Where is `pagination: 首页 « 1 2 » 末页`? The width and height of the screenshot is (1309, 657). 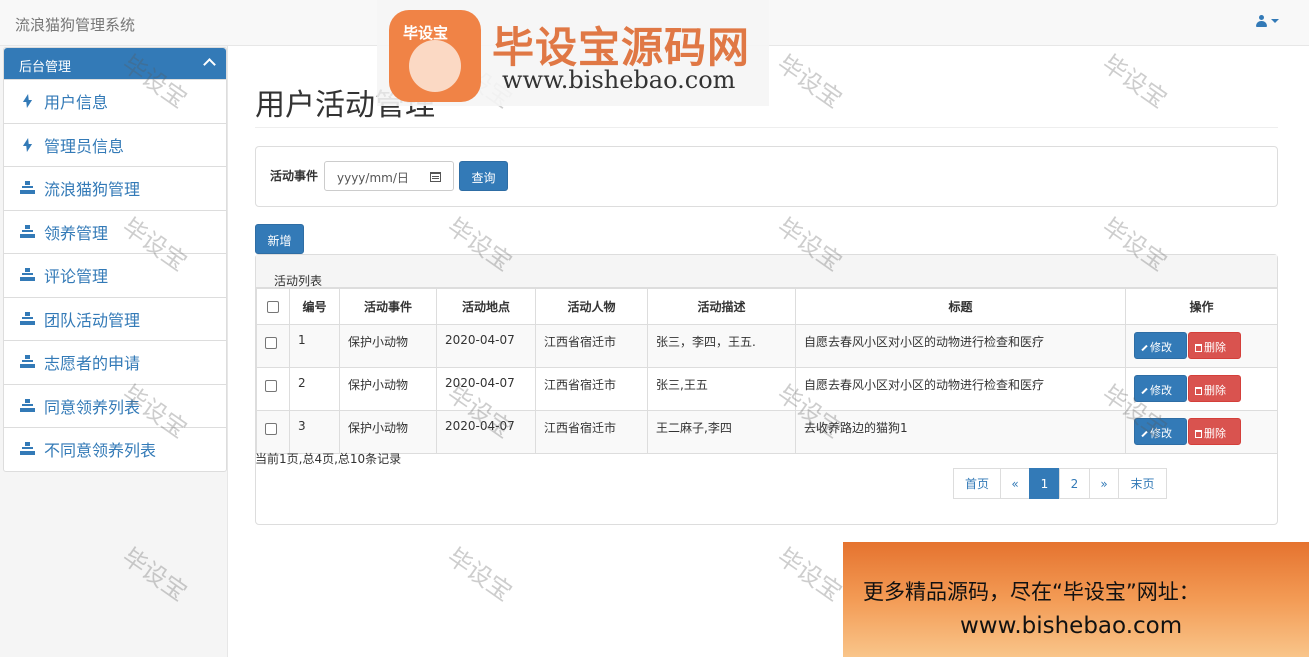 pagination: 首页 « 1 2 » 末页 is located at coordinates (1060, 483).